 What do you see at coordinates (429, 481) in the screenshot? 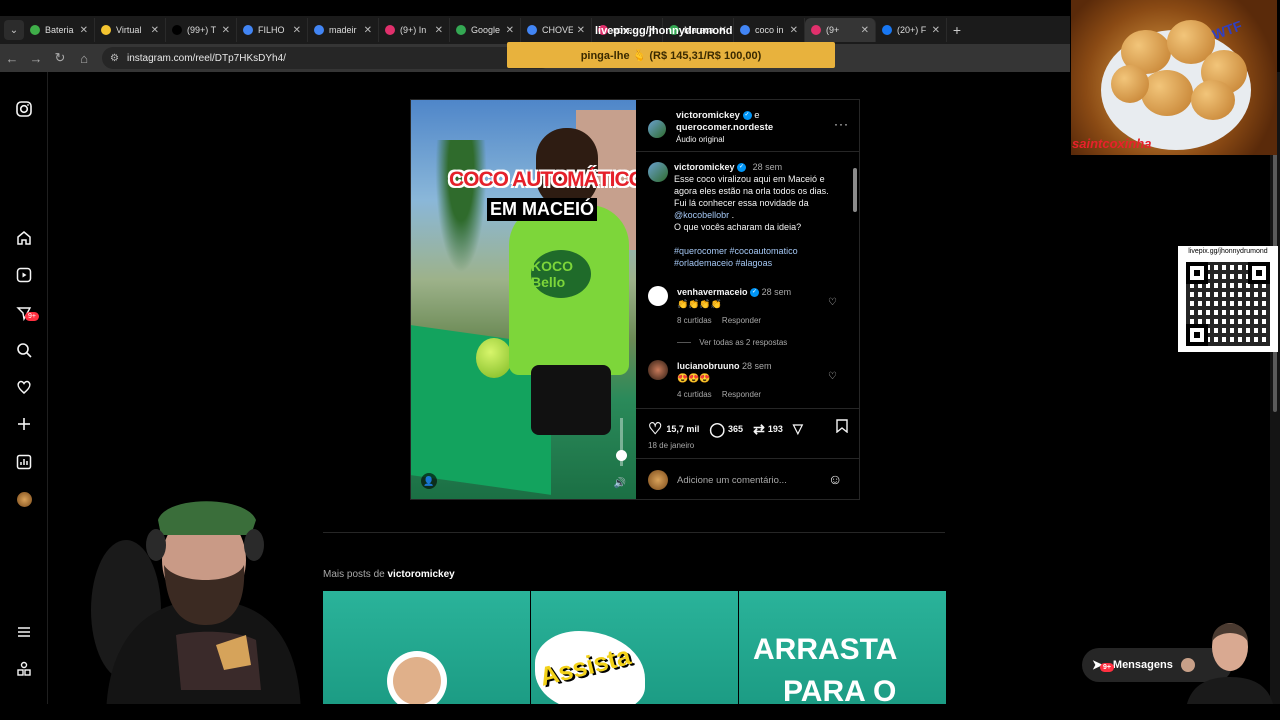
I see `tagged-user-icon: 👤` at bounding box center [429, 481].